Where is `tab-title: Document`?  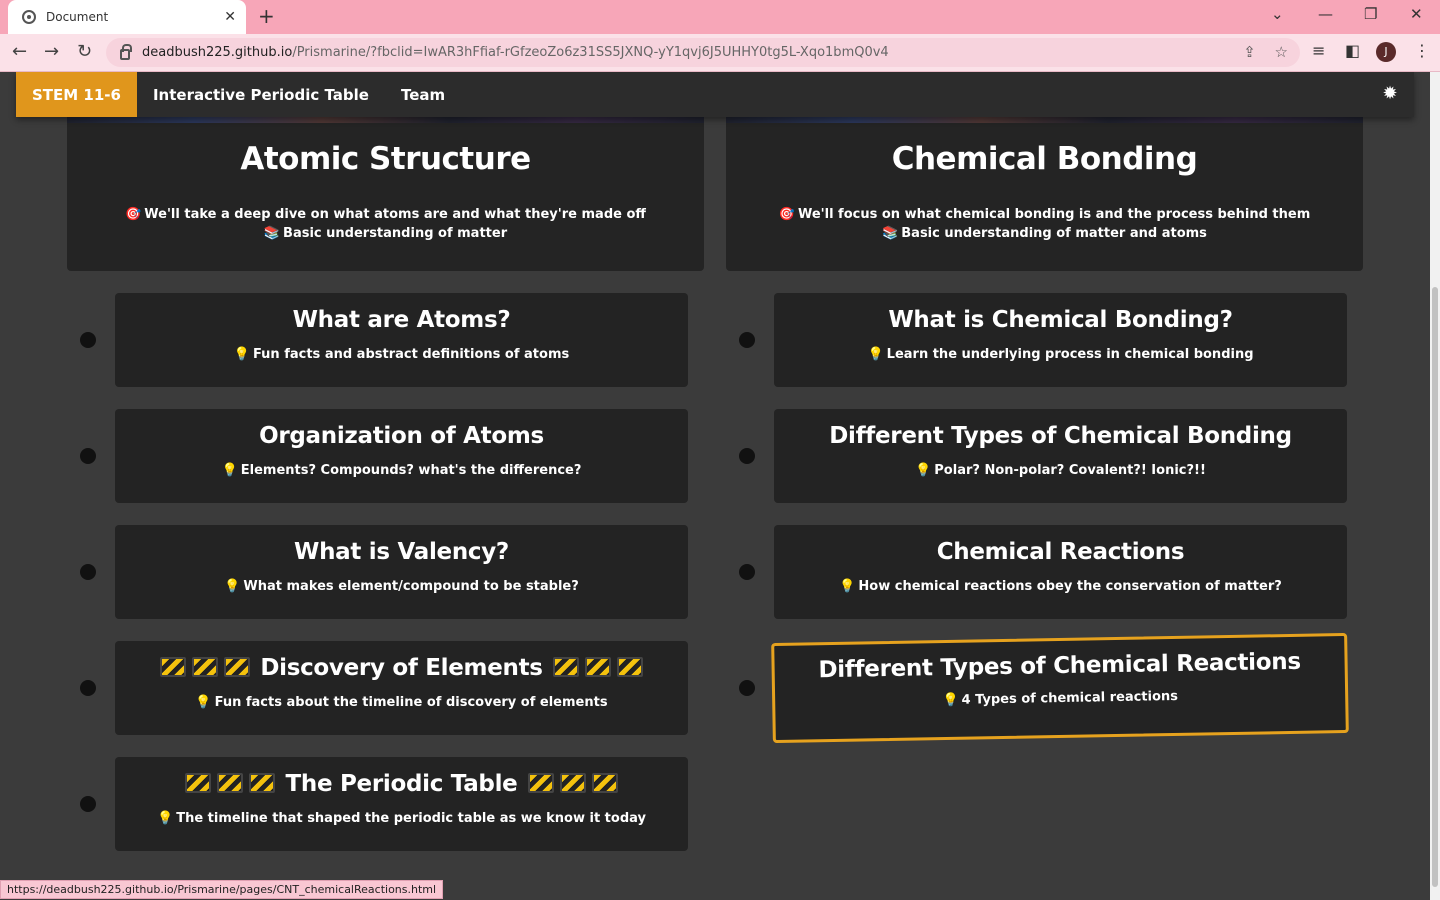
tab-title: Document is located at coordinates (77, 17).